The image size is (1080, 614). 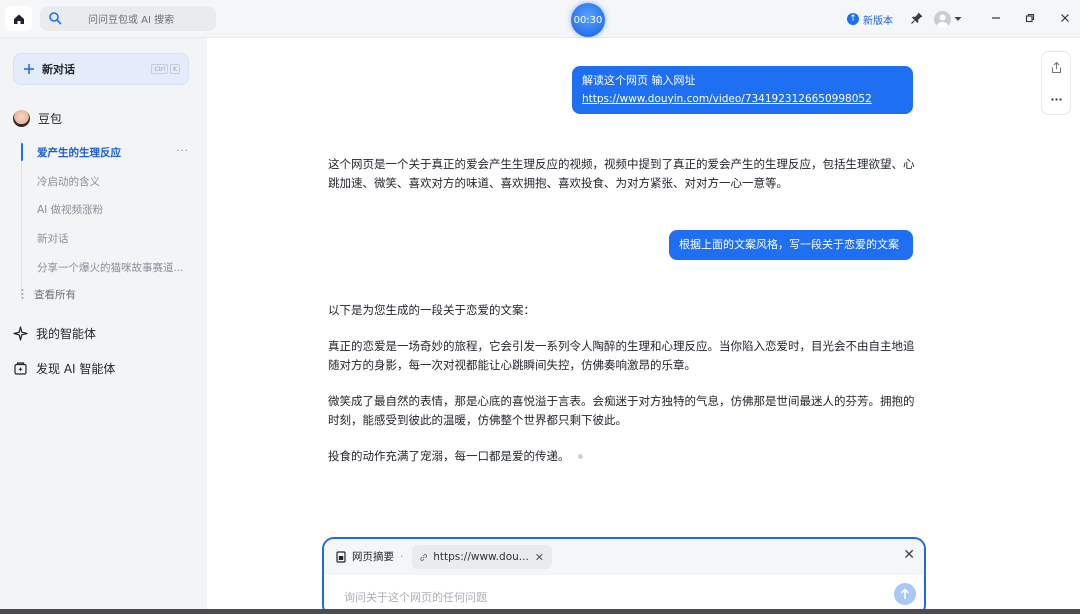 What do you see at coordinates (131, 20) in the screenshot?
I see `search-placeholder: 问问豆包或 AI 搜索` at bounding box center [131, 20].